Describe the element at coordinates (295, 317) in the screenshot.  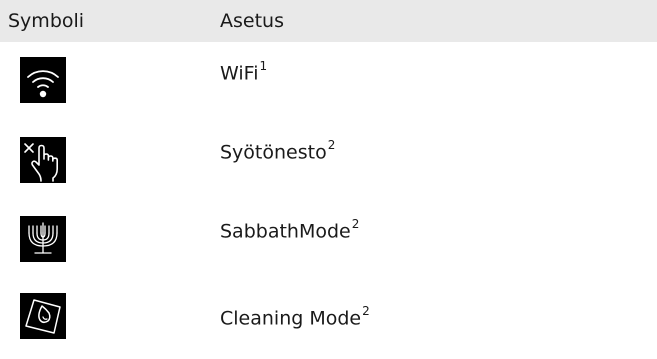
I see `setting-label-cleaning-mode: Cleaning Mode2` at that location.